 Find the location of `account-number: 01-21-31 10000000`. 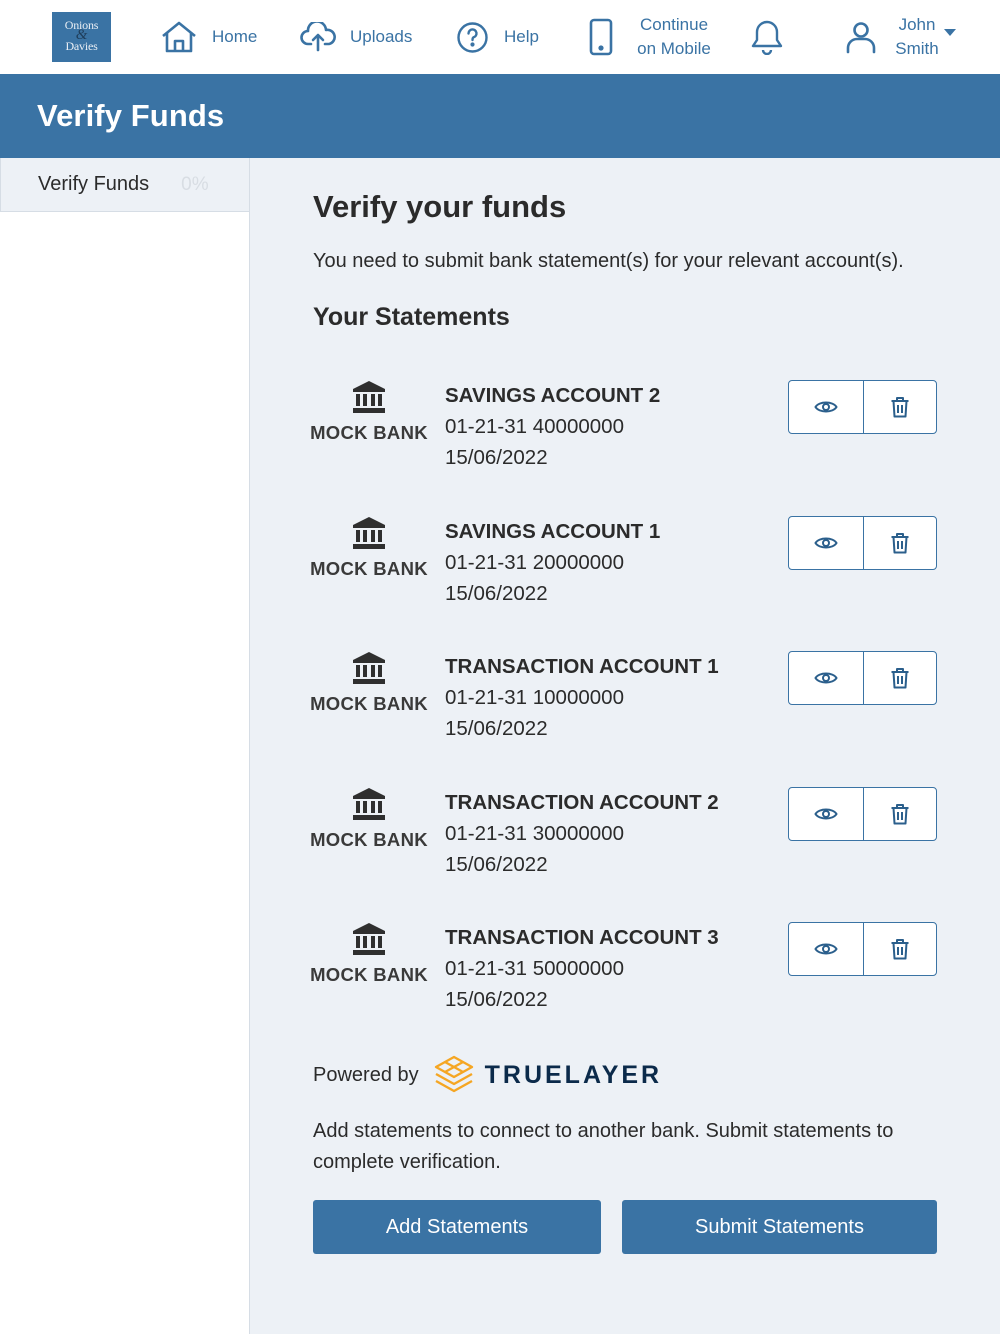

account-number: 01-21-31 10000000 is located at coordinates (534, 697).